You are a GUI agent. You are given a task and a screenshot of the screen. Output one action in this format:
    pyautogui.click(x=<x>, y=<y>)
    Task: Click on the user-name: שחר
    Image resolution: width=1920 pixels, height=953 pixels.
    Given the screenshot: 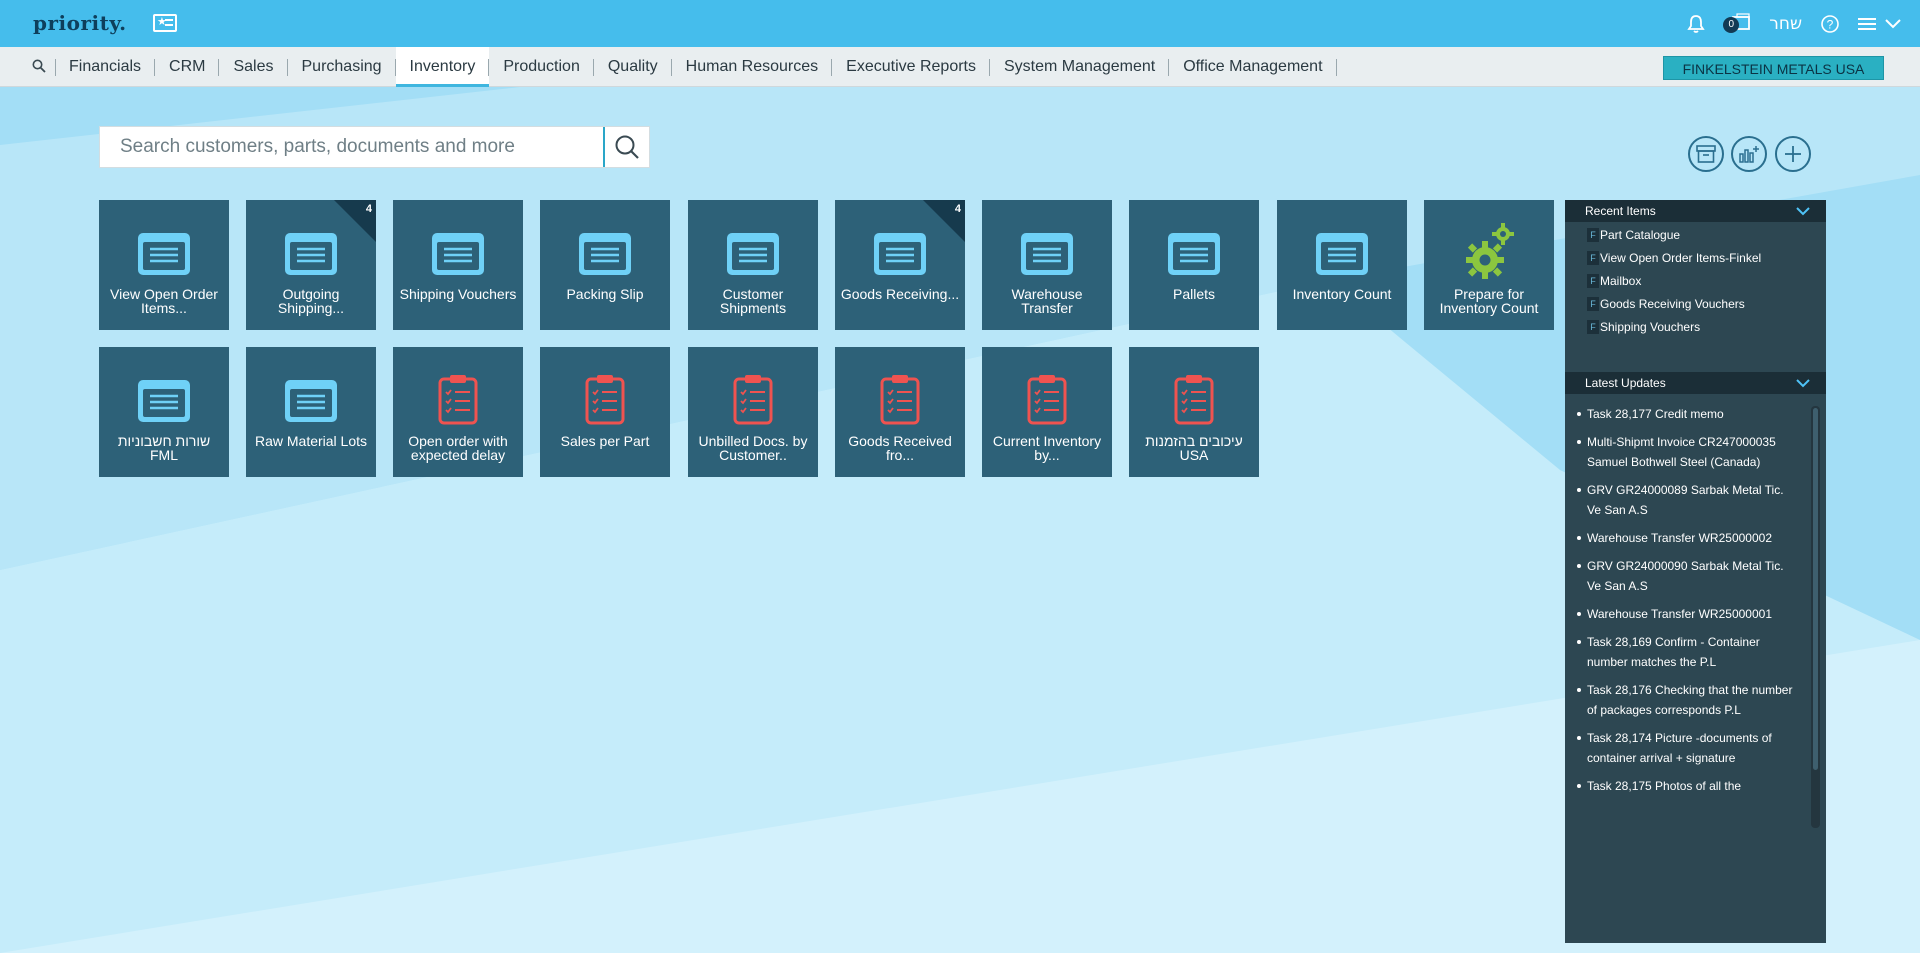 What is the action you would take?
    pyautogui.click(x=1785, y=24)
    